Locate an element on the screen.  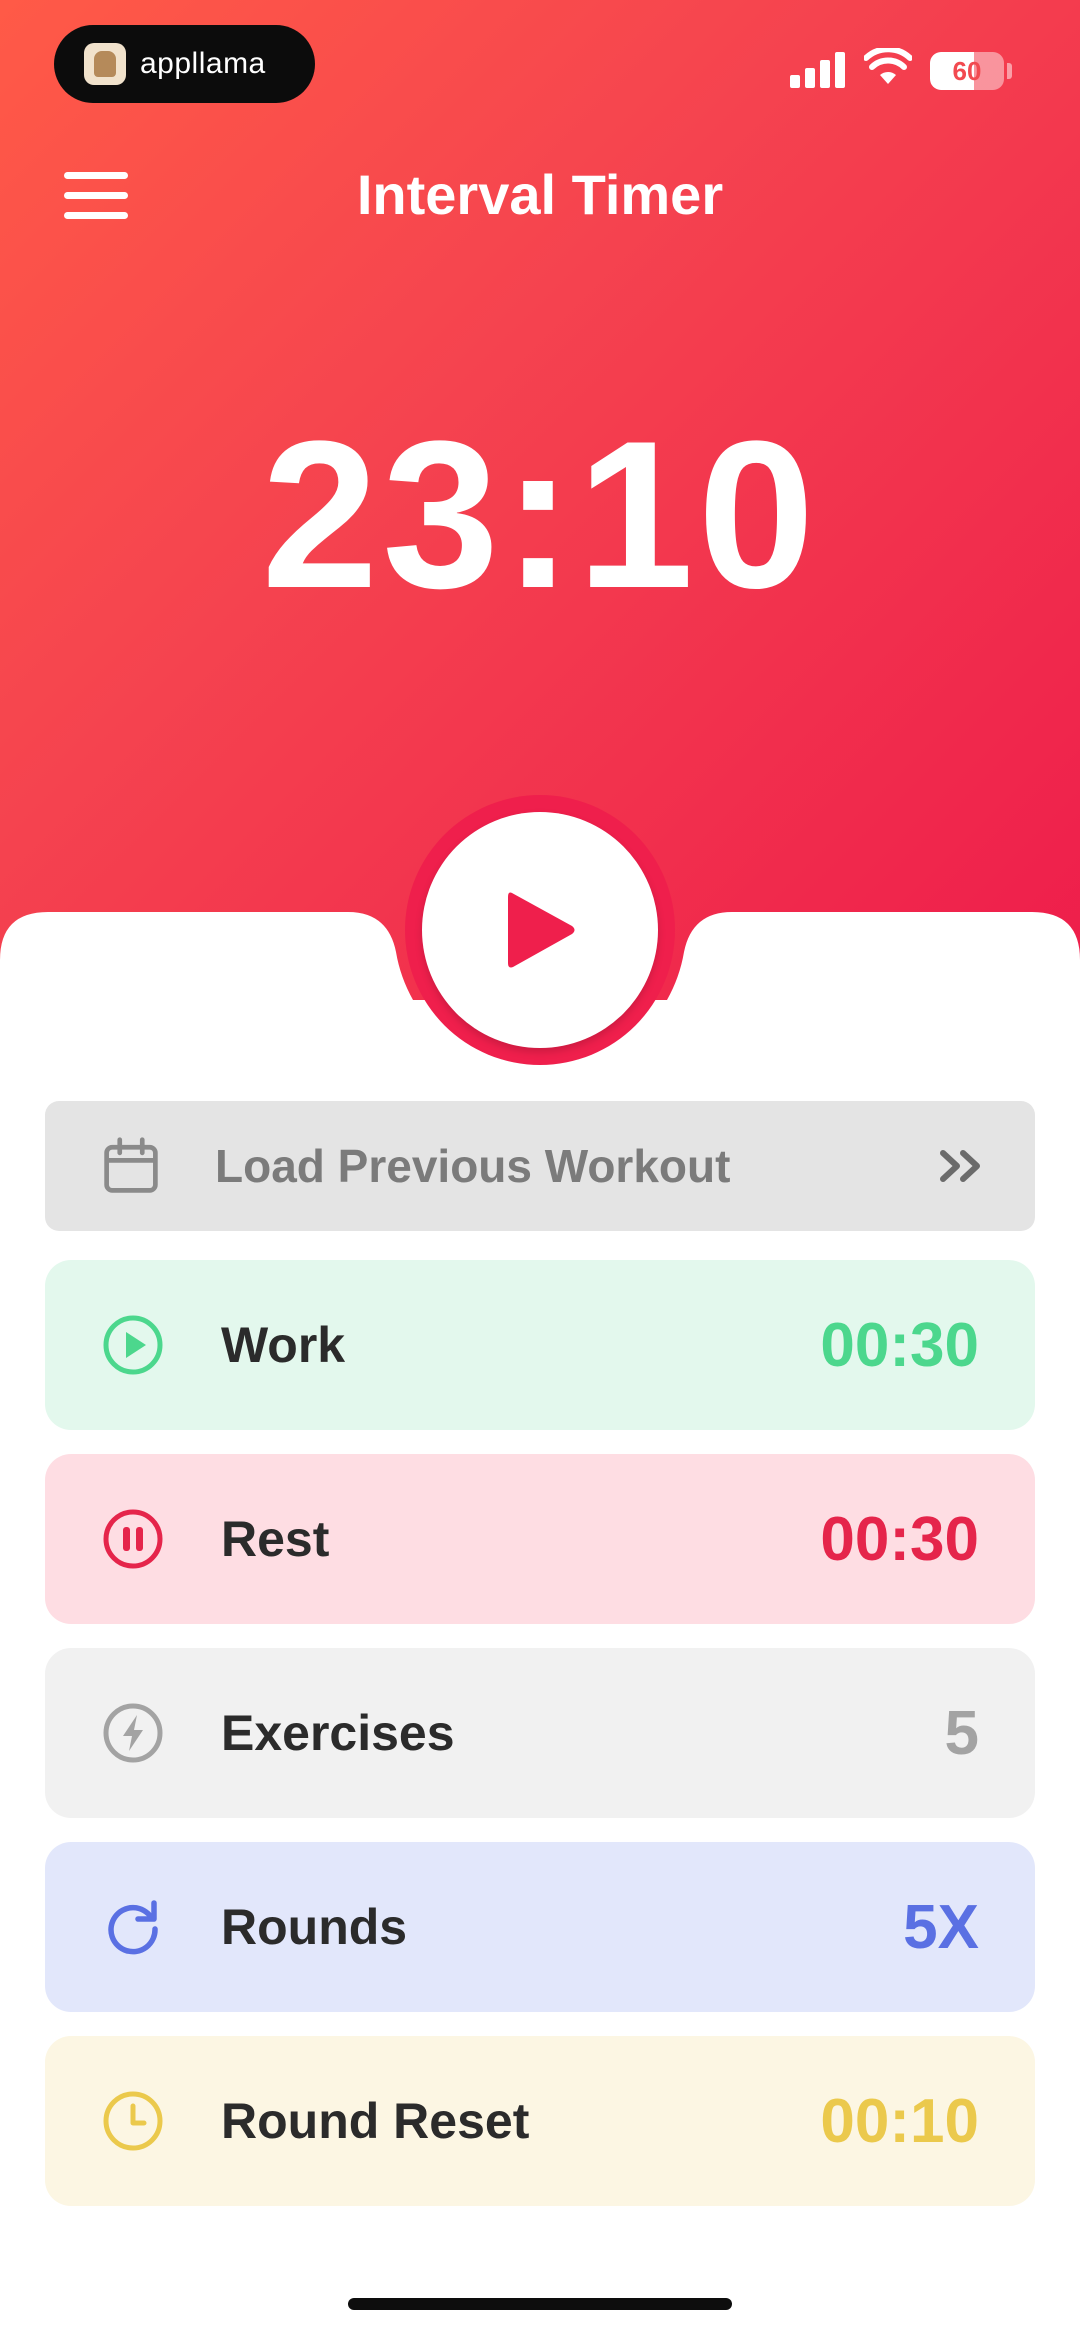
rest-label: Rest is located at coordinates (275, 1539).